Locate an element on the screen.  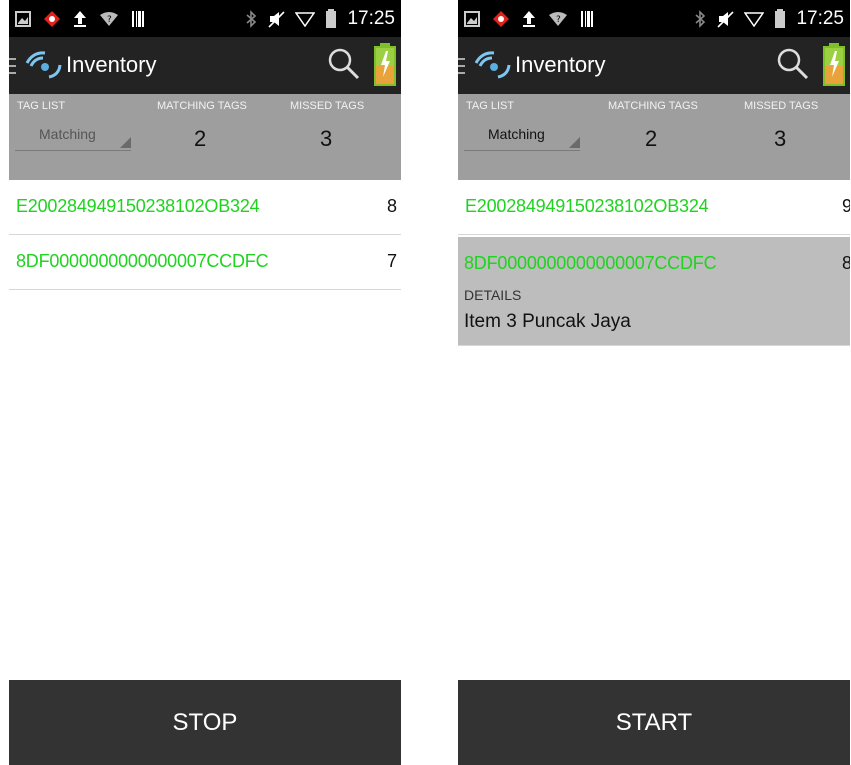
tag-count: 9 is located at coordinates (845, 206).